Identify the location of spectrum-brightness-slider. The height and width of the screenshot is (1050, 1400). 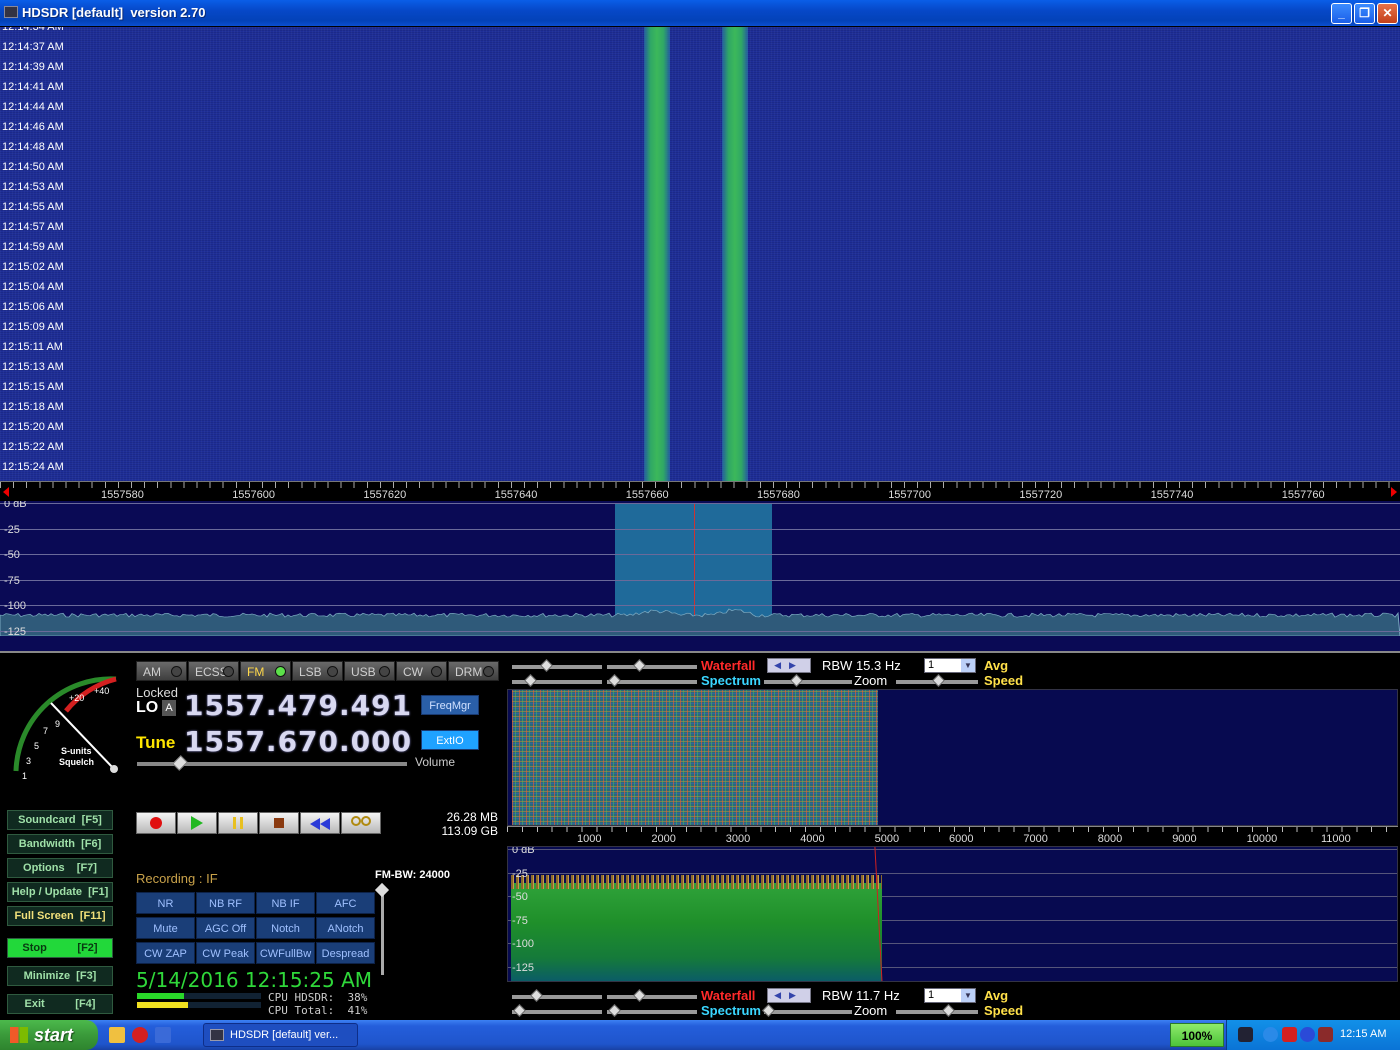
(652, 680).